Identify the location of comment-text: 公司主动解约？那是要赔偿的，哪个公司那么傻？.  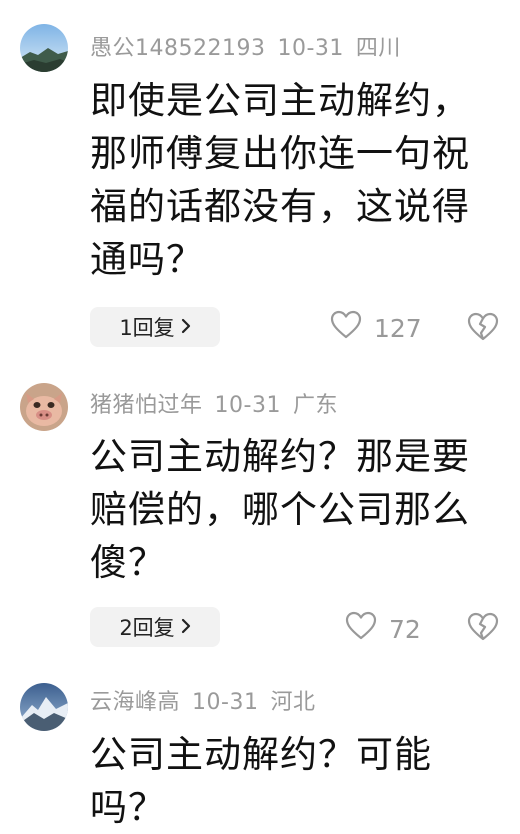
(280, 509).